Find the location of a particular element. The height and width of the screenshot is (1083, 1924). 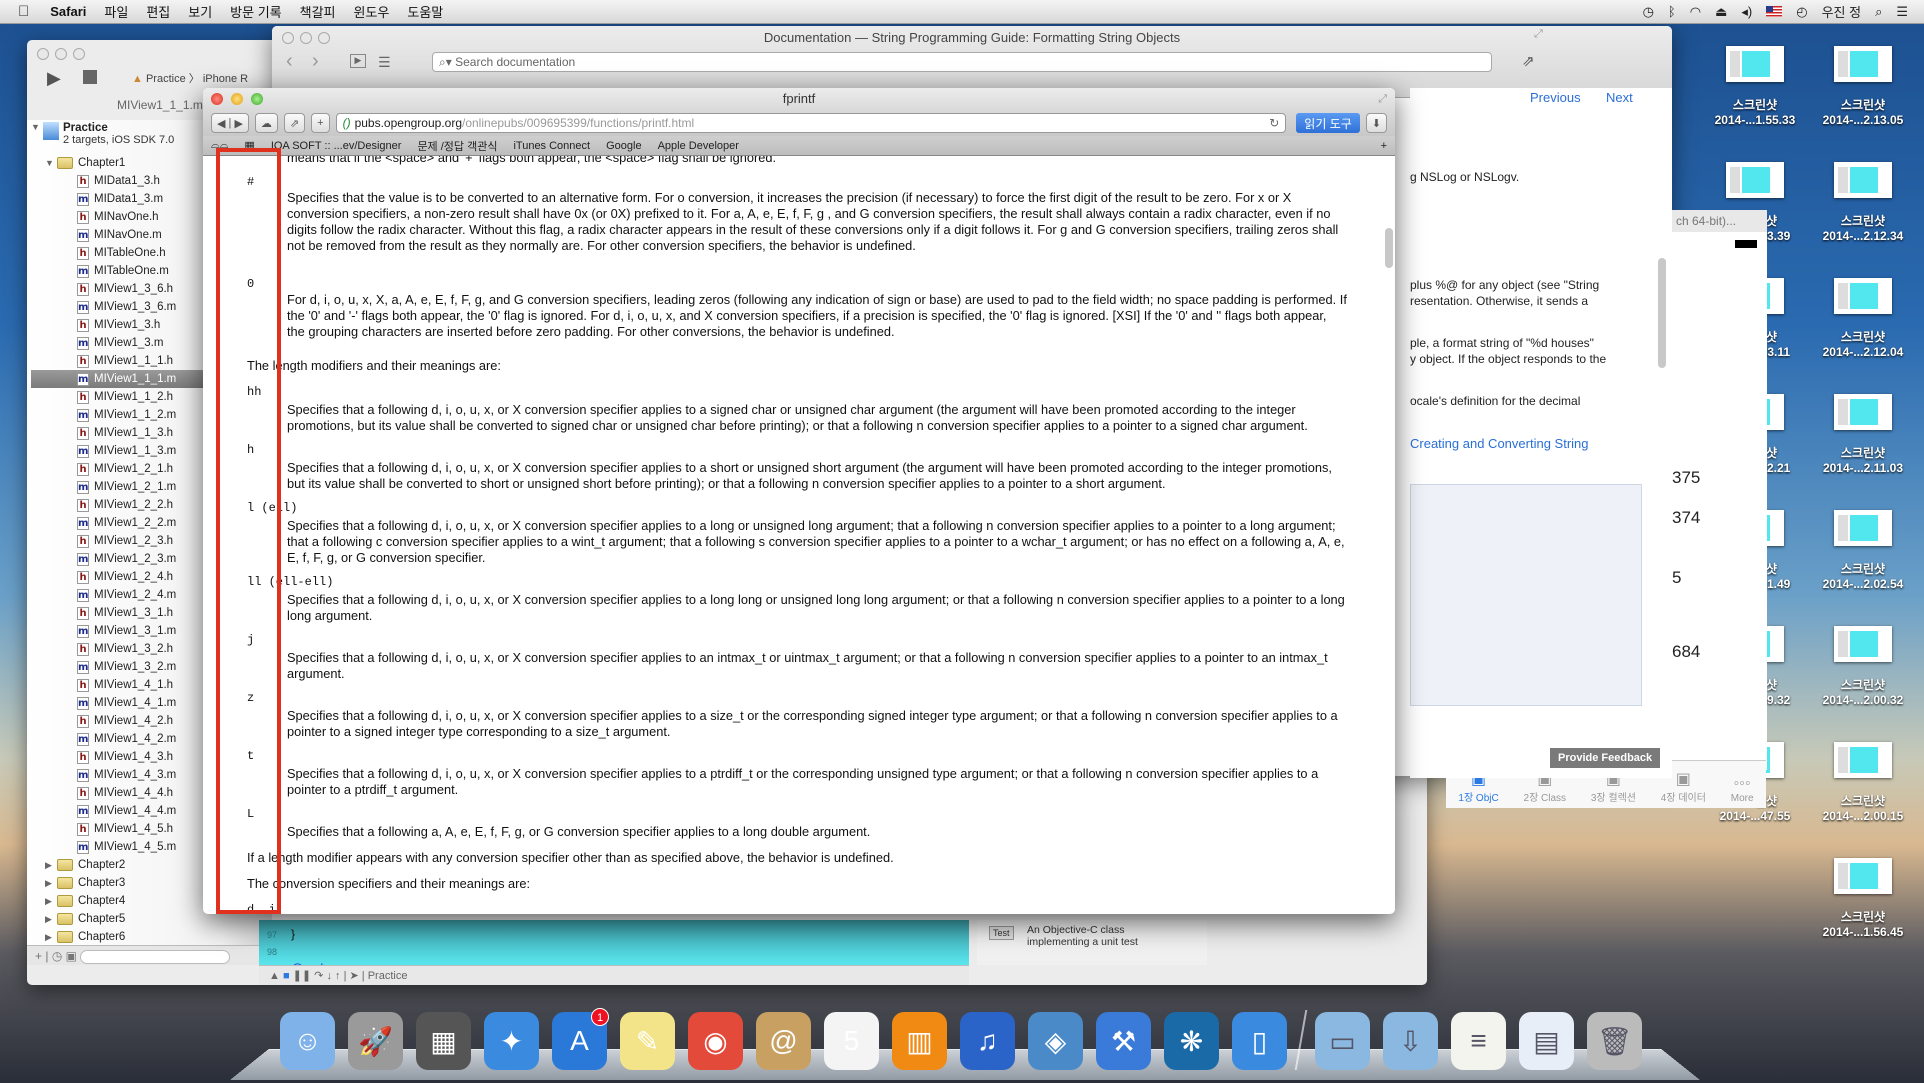

ibooks-icon: ▥ is located at coordinates (919, 1041).